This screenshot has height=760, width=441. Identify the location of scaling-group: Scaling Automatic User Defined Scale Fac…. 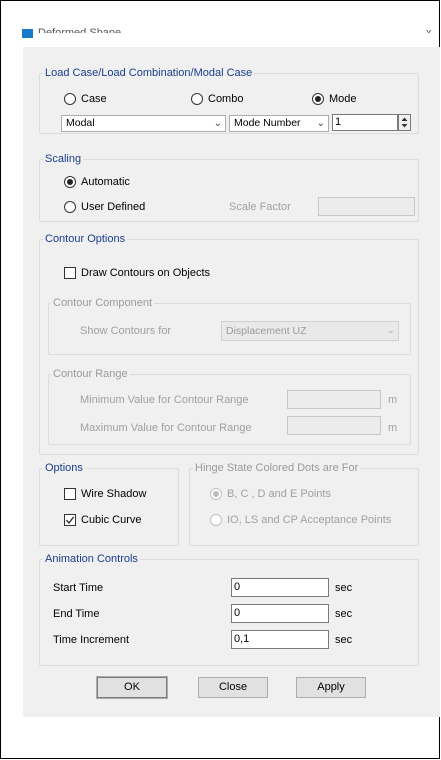
(229, 187).